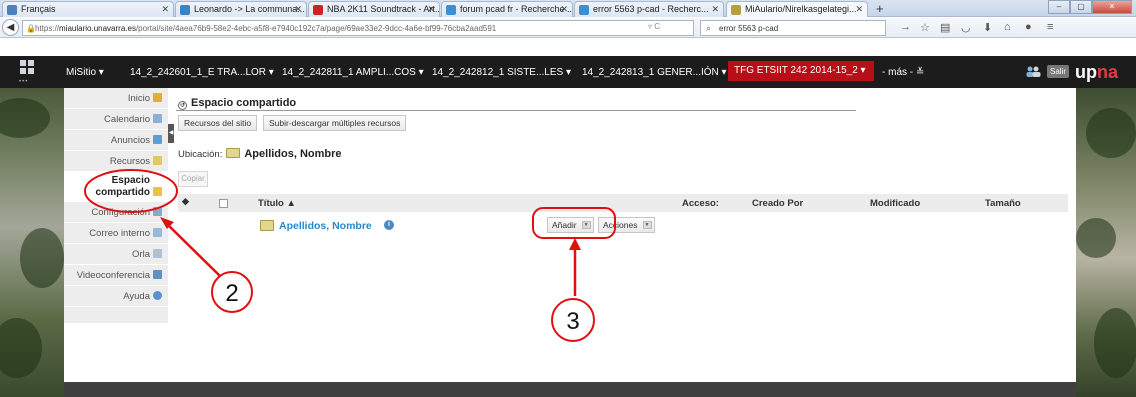 The image size is (1136, 397). I want to click on tool-inicio: Inicio, so click(116, 98).